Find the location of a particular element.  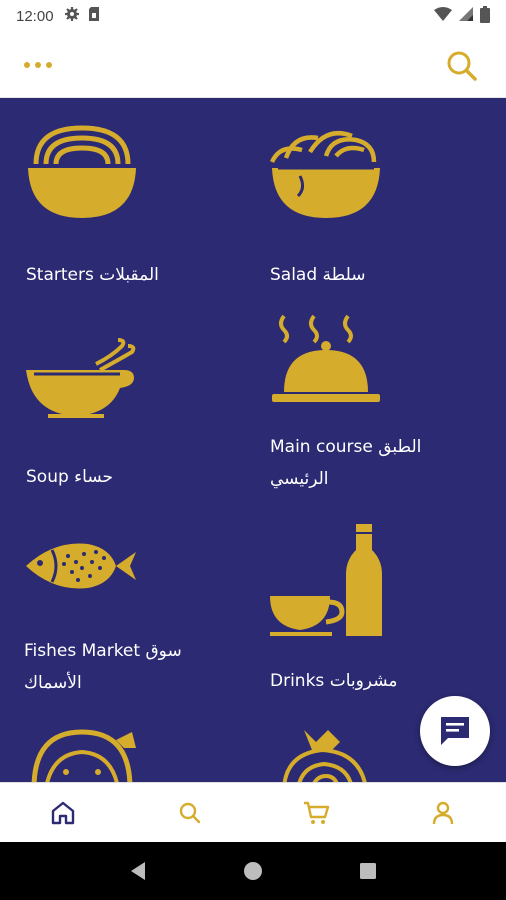

signal-icon is located at coordinates (466, 16).